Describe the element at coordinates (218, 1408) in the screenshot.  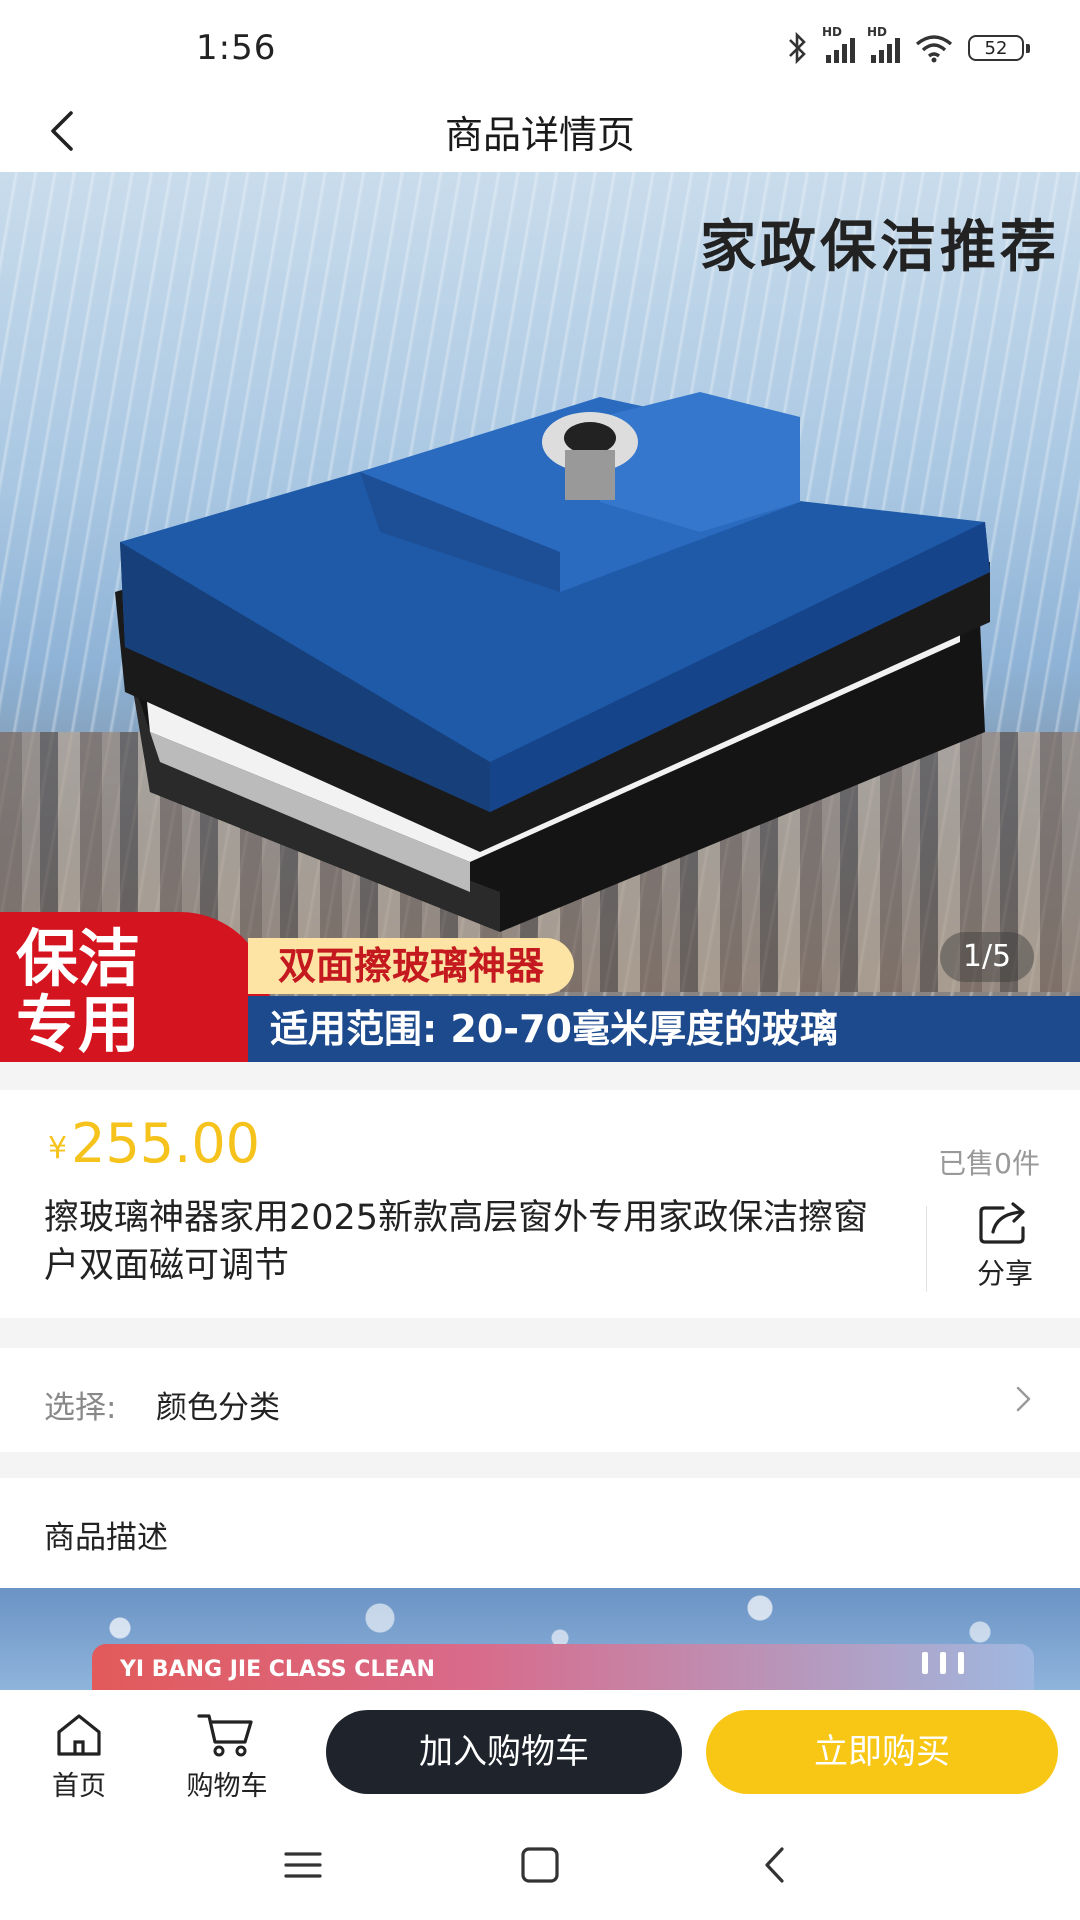
I see `select-value: 颜色分类` at that location.